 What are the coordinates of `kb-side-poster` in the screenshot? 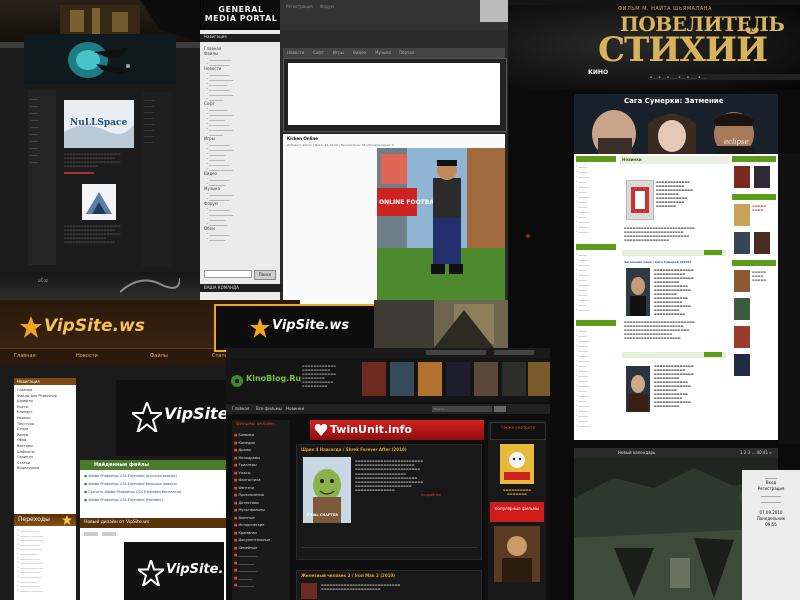 It's located at (517, 464).